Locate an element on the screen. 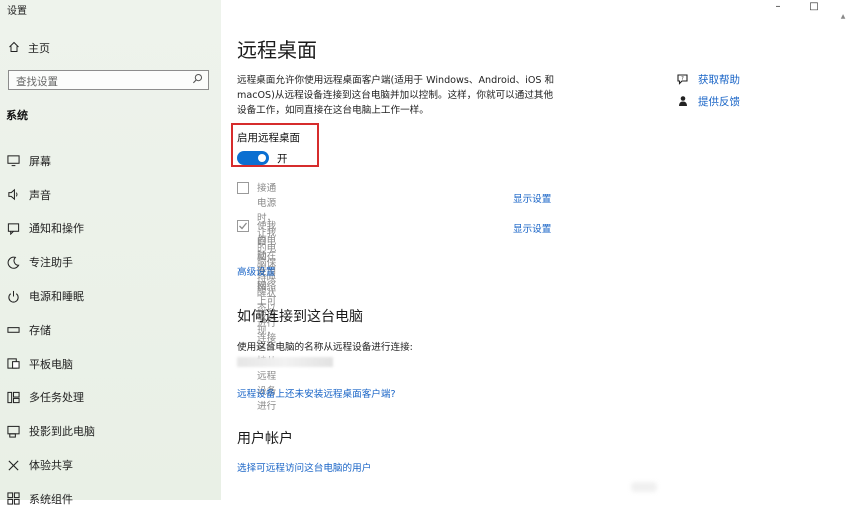 The image size is (847, 516). chat-help-icon: ? is located at coordinates (683, 79).